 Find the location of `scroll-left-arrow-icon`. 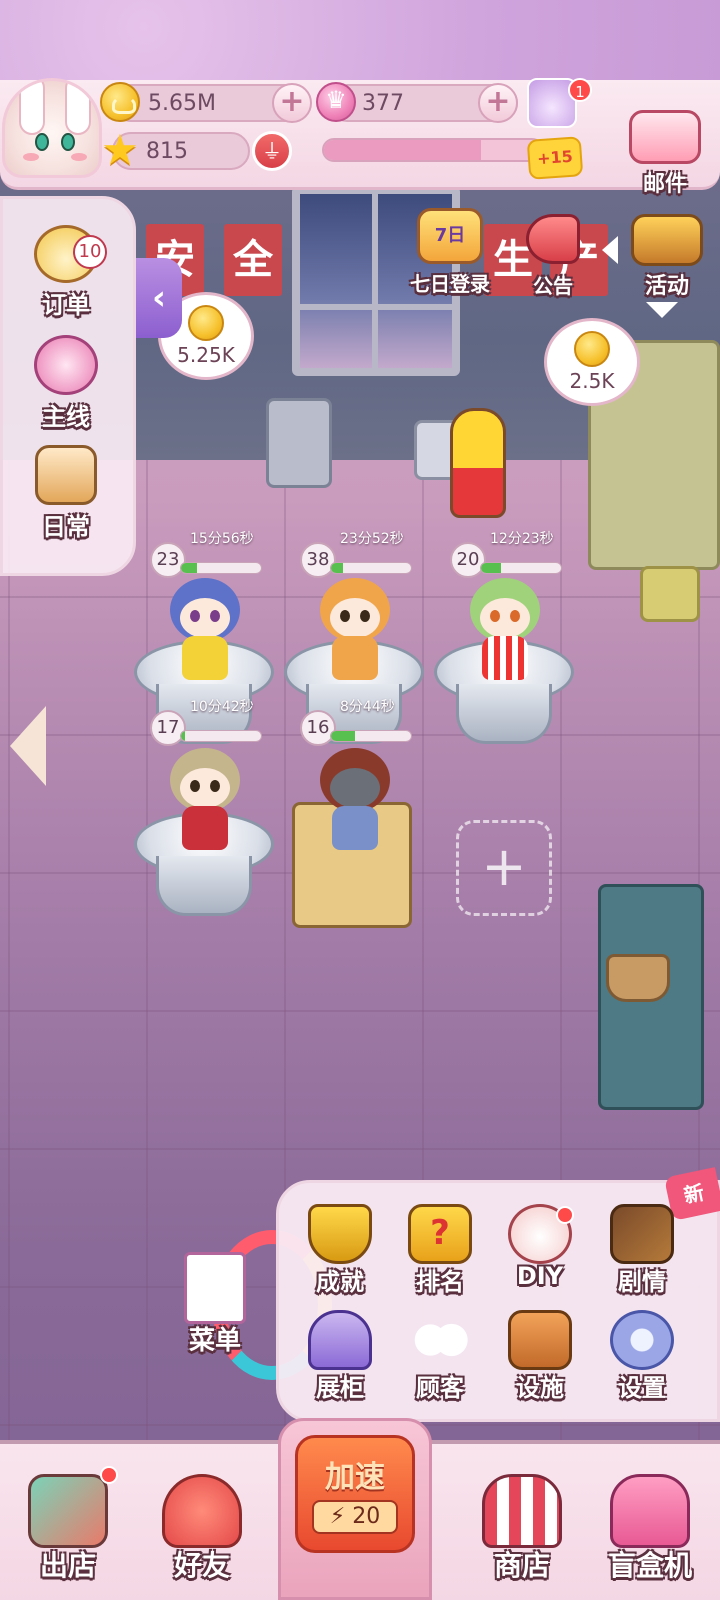

scroll-left-arrow-icon is located at coordinates (28, 746).